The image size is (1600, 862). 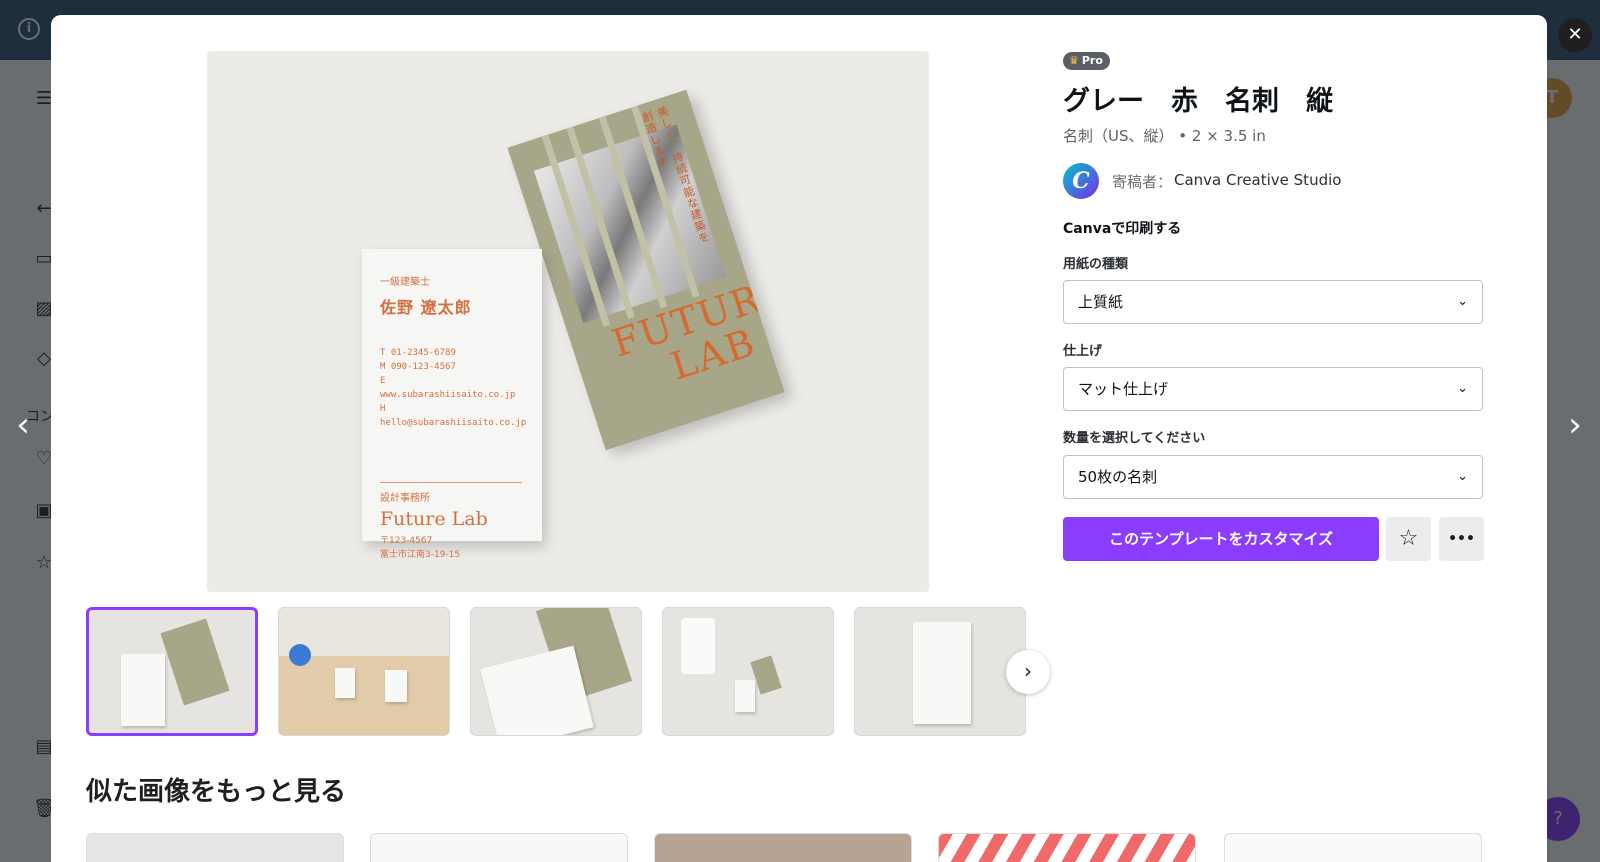 What do you see at coordinates (646, 270) in the screenshot?
I see `business-card-back: 美しく、持続可能な建築を 創造します FUTURE LAB` at bounding box center [646, 270].